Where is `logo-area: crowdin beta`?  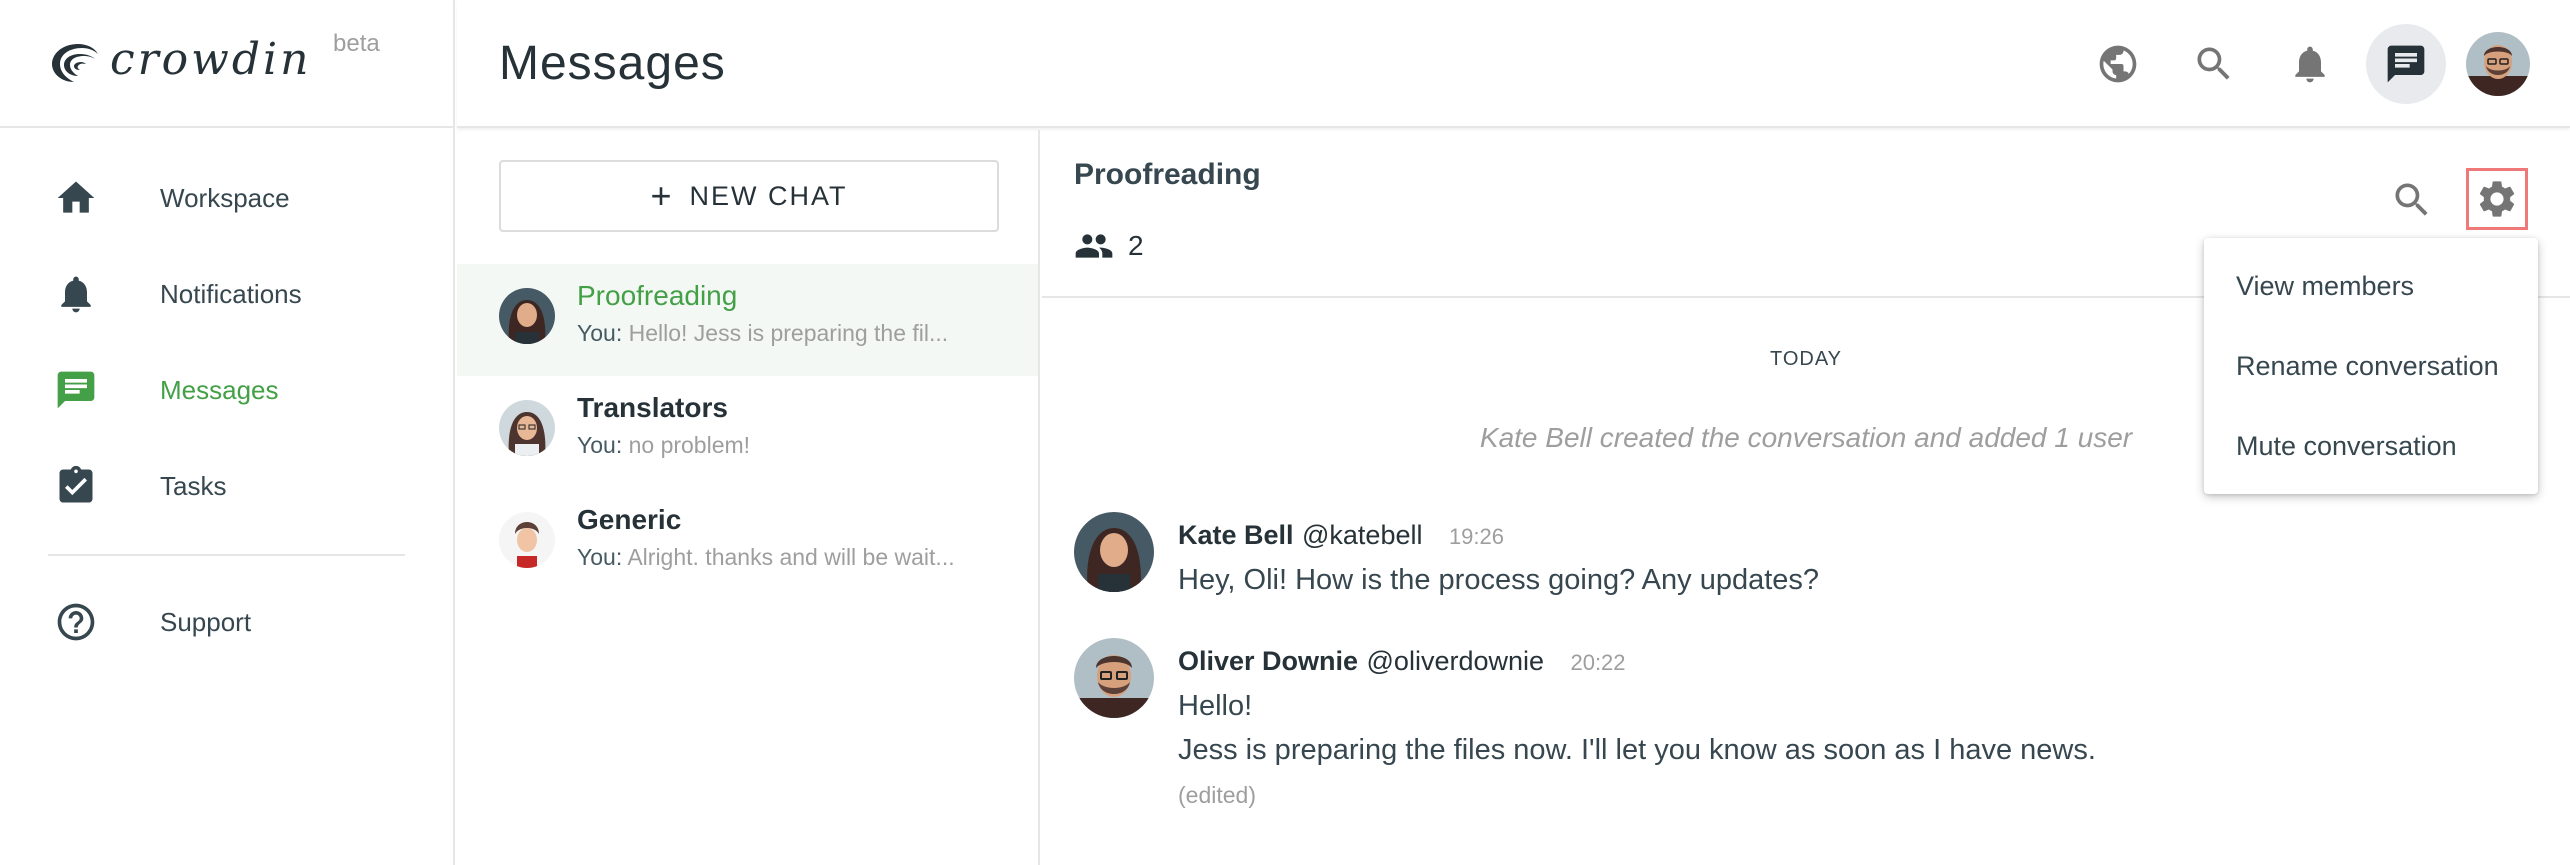
logo-area: crowdin beta is located at coordinates (226, 64).